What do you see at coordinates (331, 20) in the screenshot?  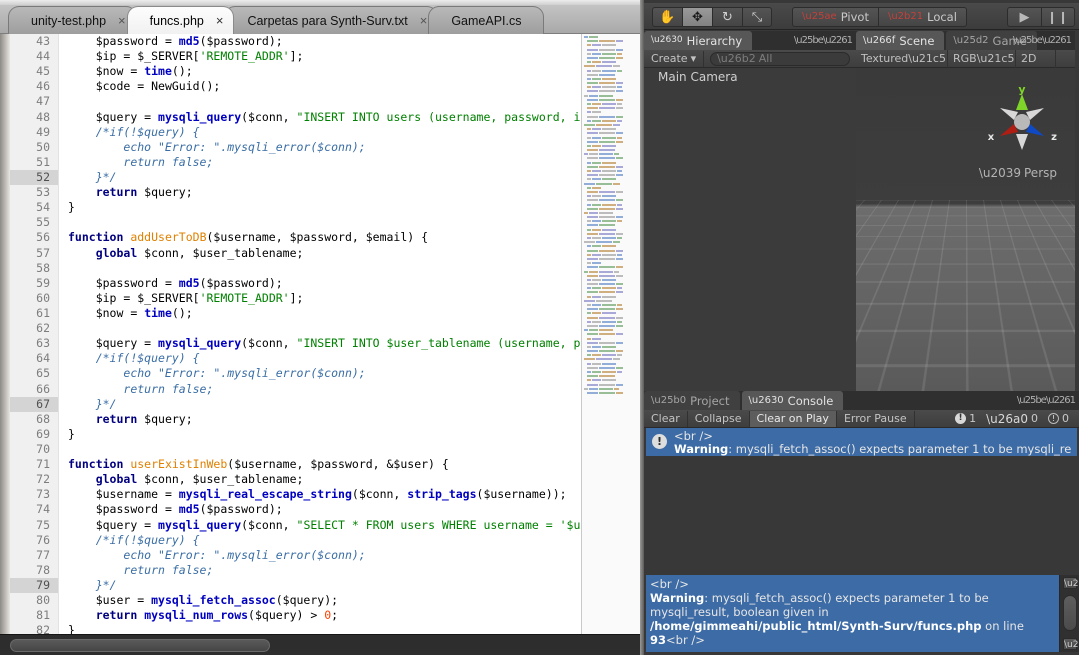 I see `editor-tab-2: Carpetas para Synth-Surv.txt ×` at bounding box center [331, 20].